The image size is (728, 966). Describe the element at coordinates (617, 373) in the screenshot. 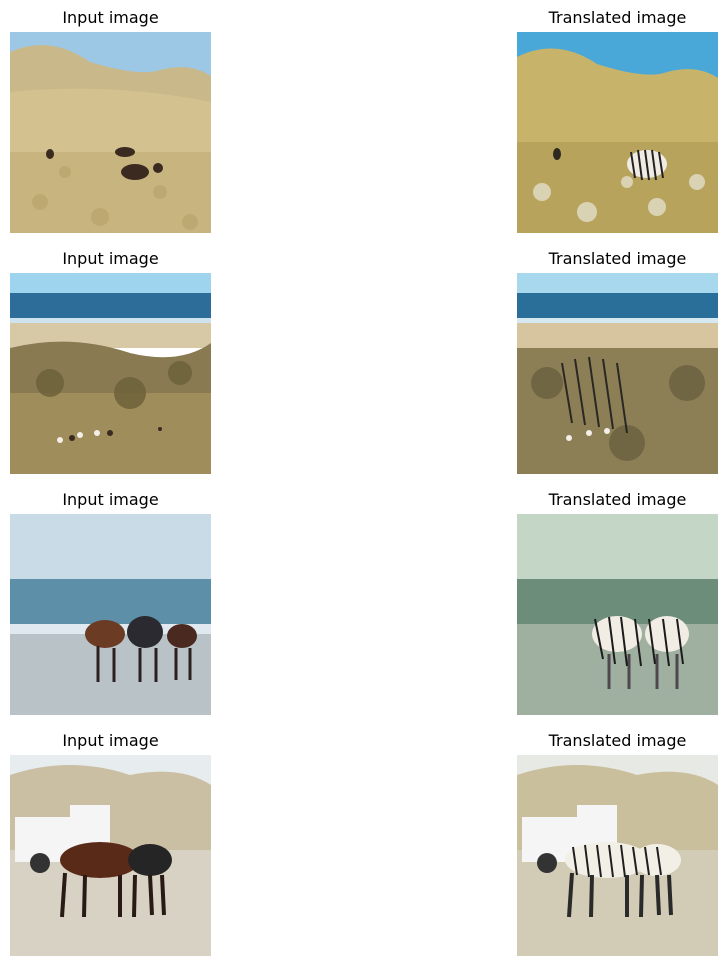

I see `translated-image-dunes-zebras` at that location.